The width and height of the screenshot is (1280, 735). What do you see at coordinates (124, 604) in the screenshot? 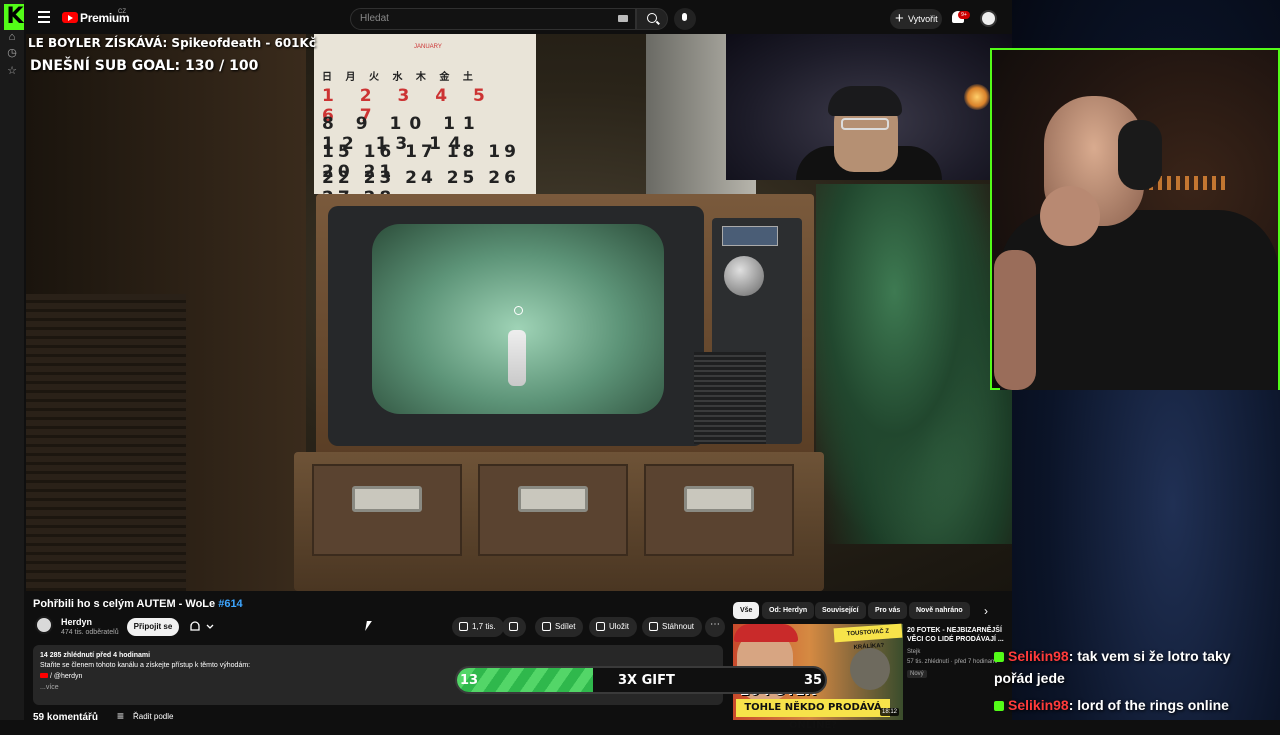
I see `video-title-text: Pohřbili ho s celým AUTEM - WoLe` at bounding box center [124, 604].